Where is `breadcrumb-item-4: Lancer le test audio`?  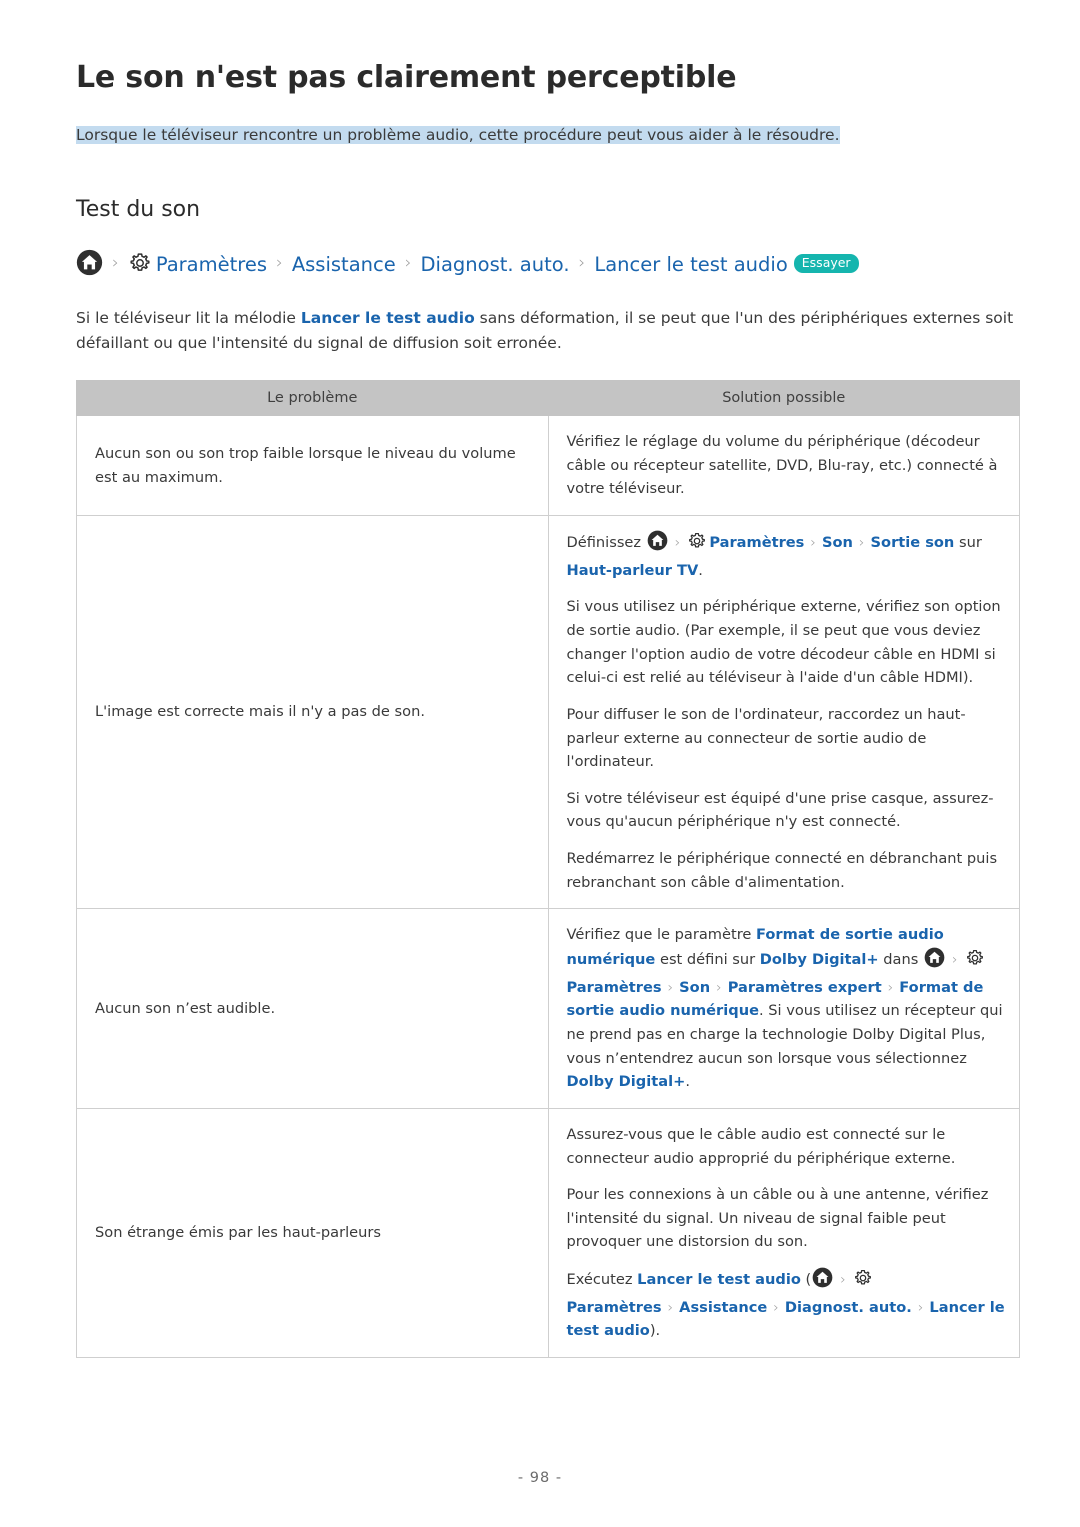 breadcrumb-item-4: Lancer le test audio is located at coordinates (690, 265).